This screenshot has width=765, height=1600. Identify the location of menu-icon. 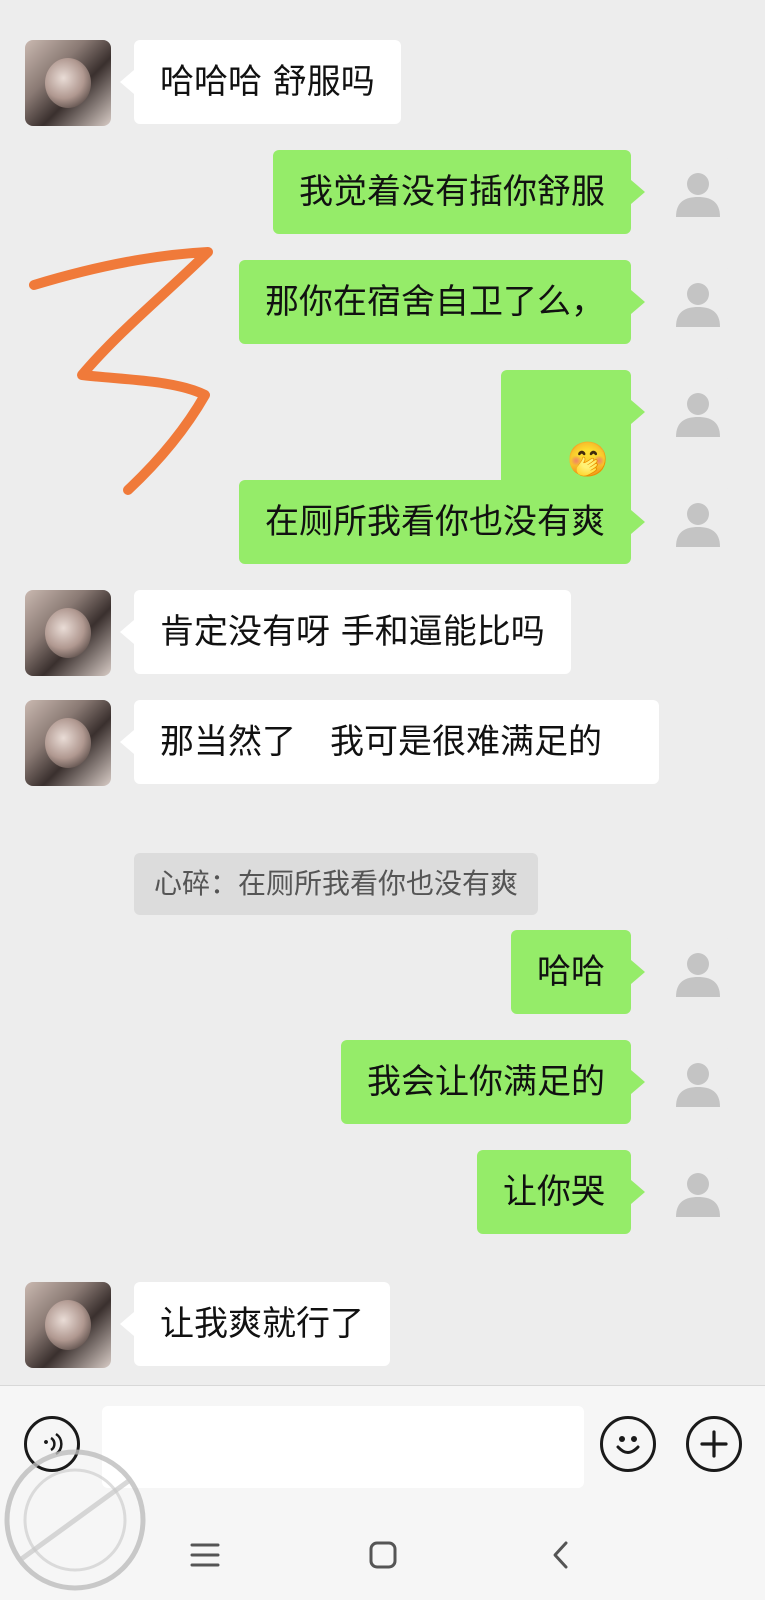
(205, 1555).